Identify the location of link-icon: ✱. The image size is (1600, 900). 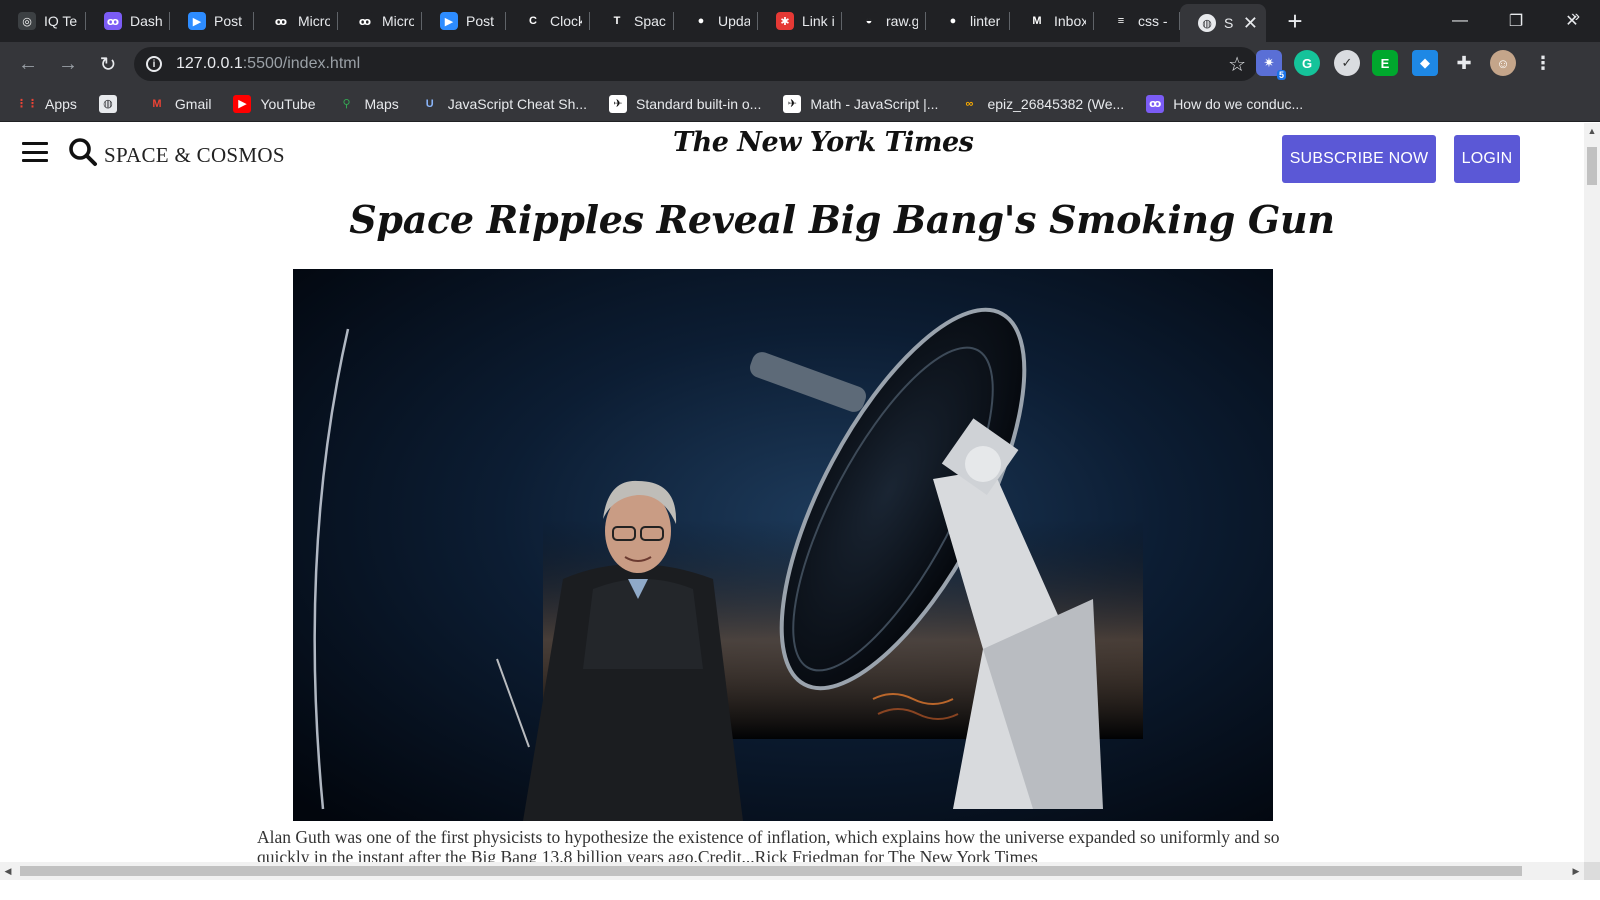
(785, 21).